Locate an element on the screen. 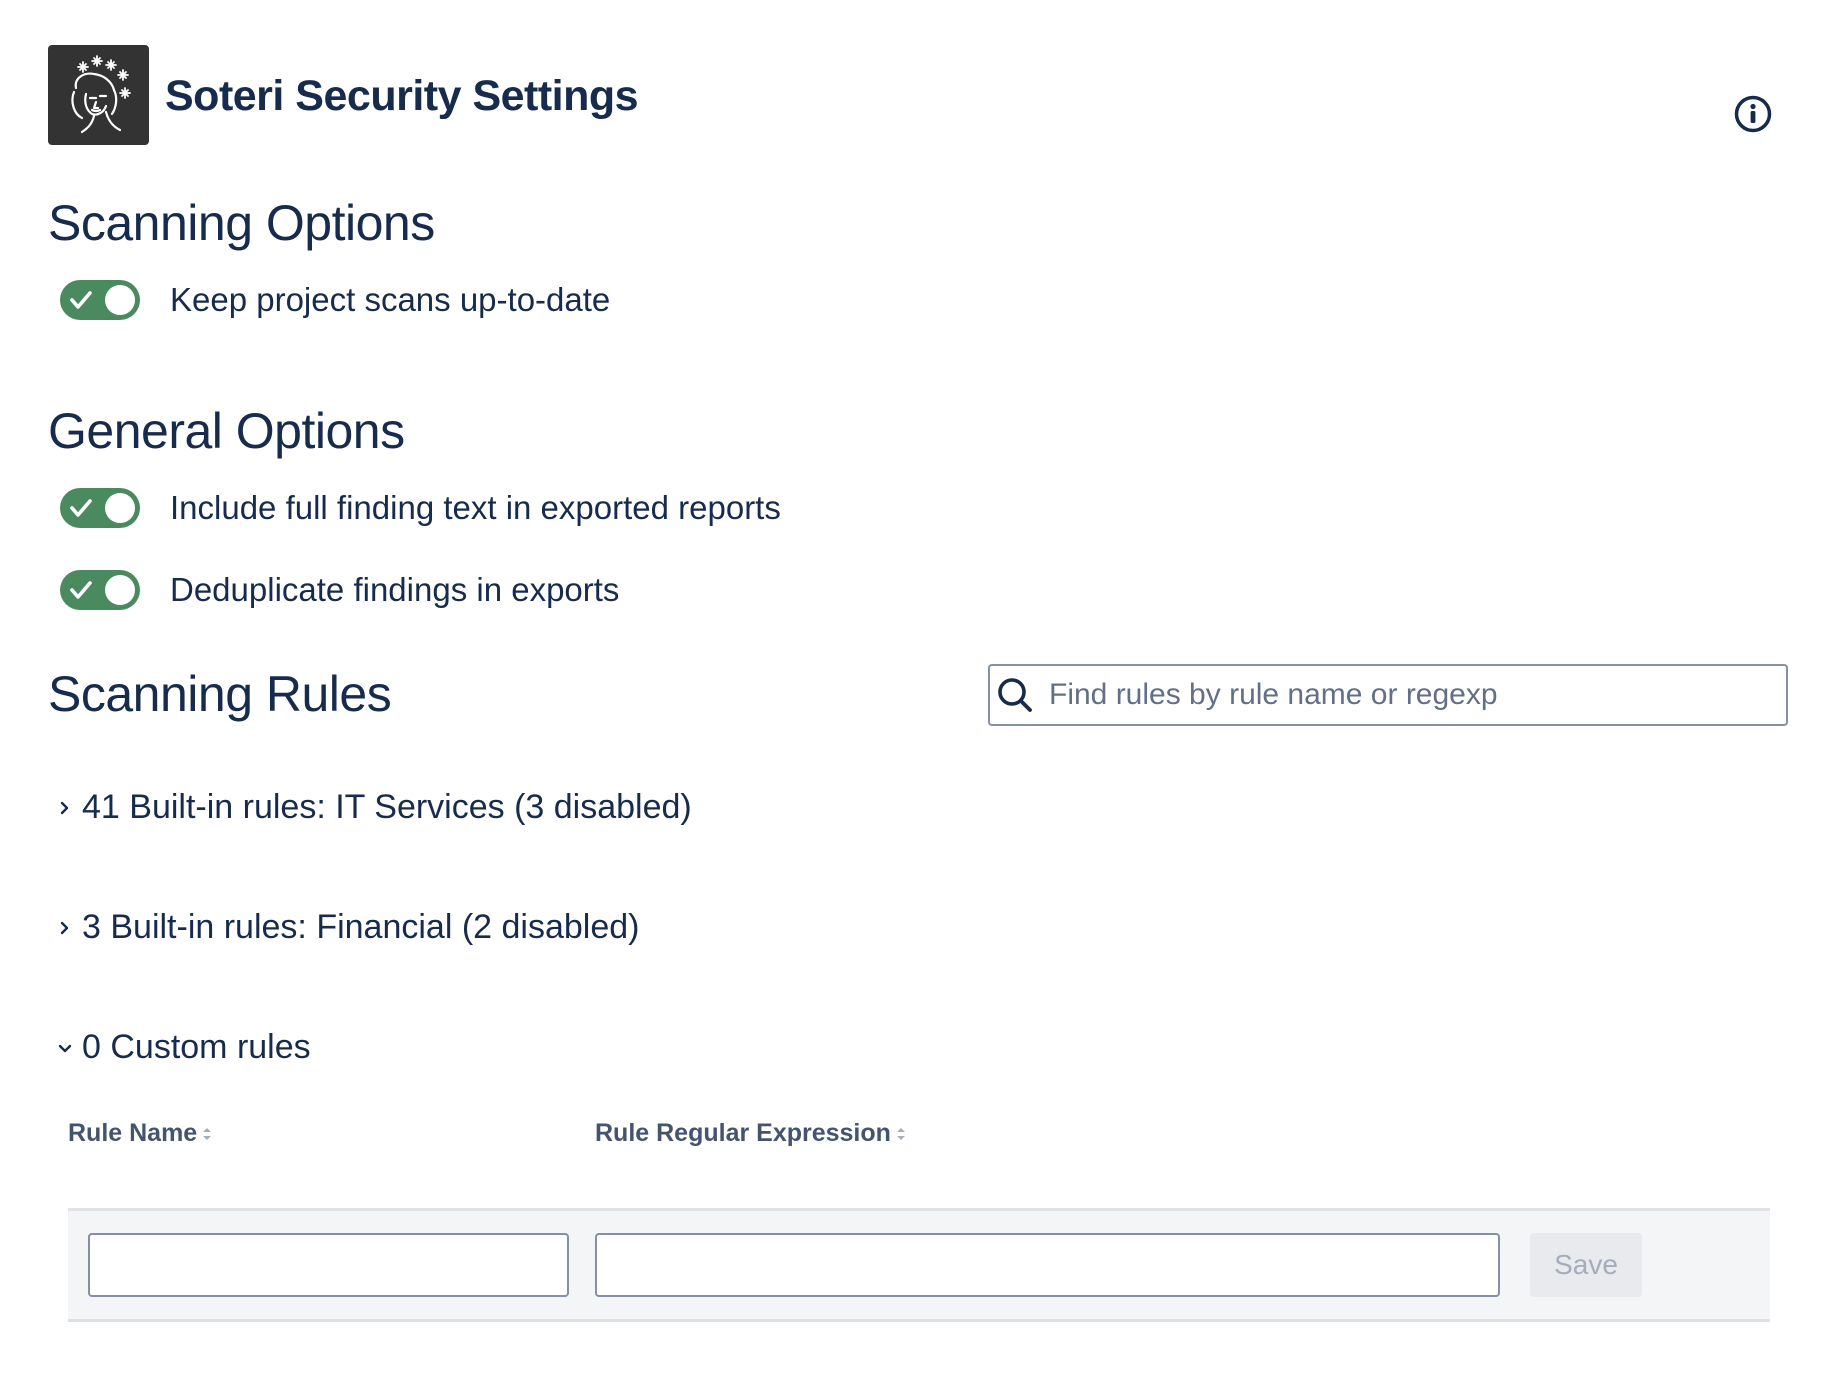  scanning-rules-heading: Scanning Rules is located at coordinates (220, 694).